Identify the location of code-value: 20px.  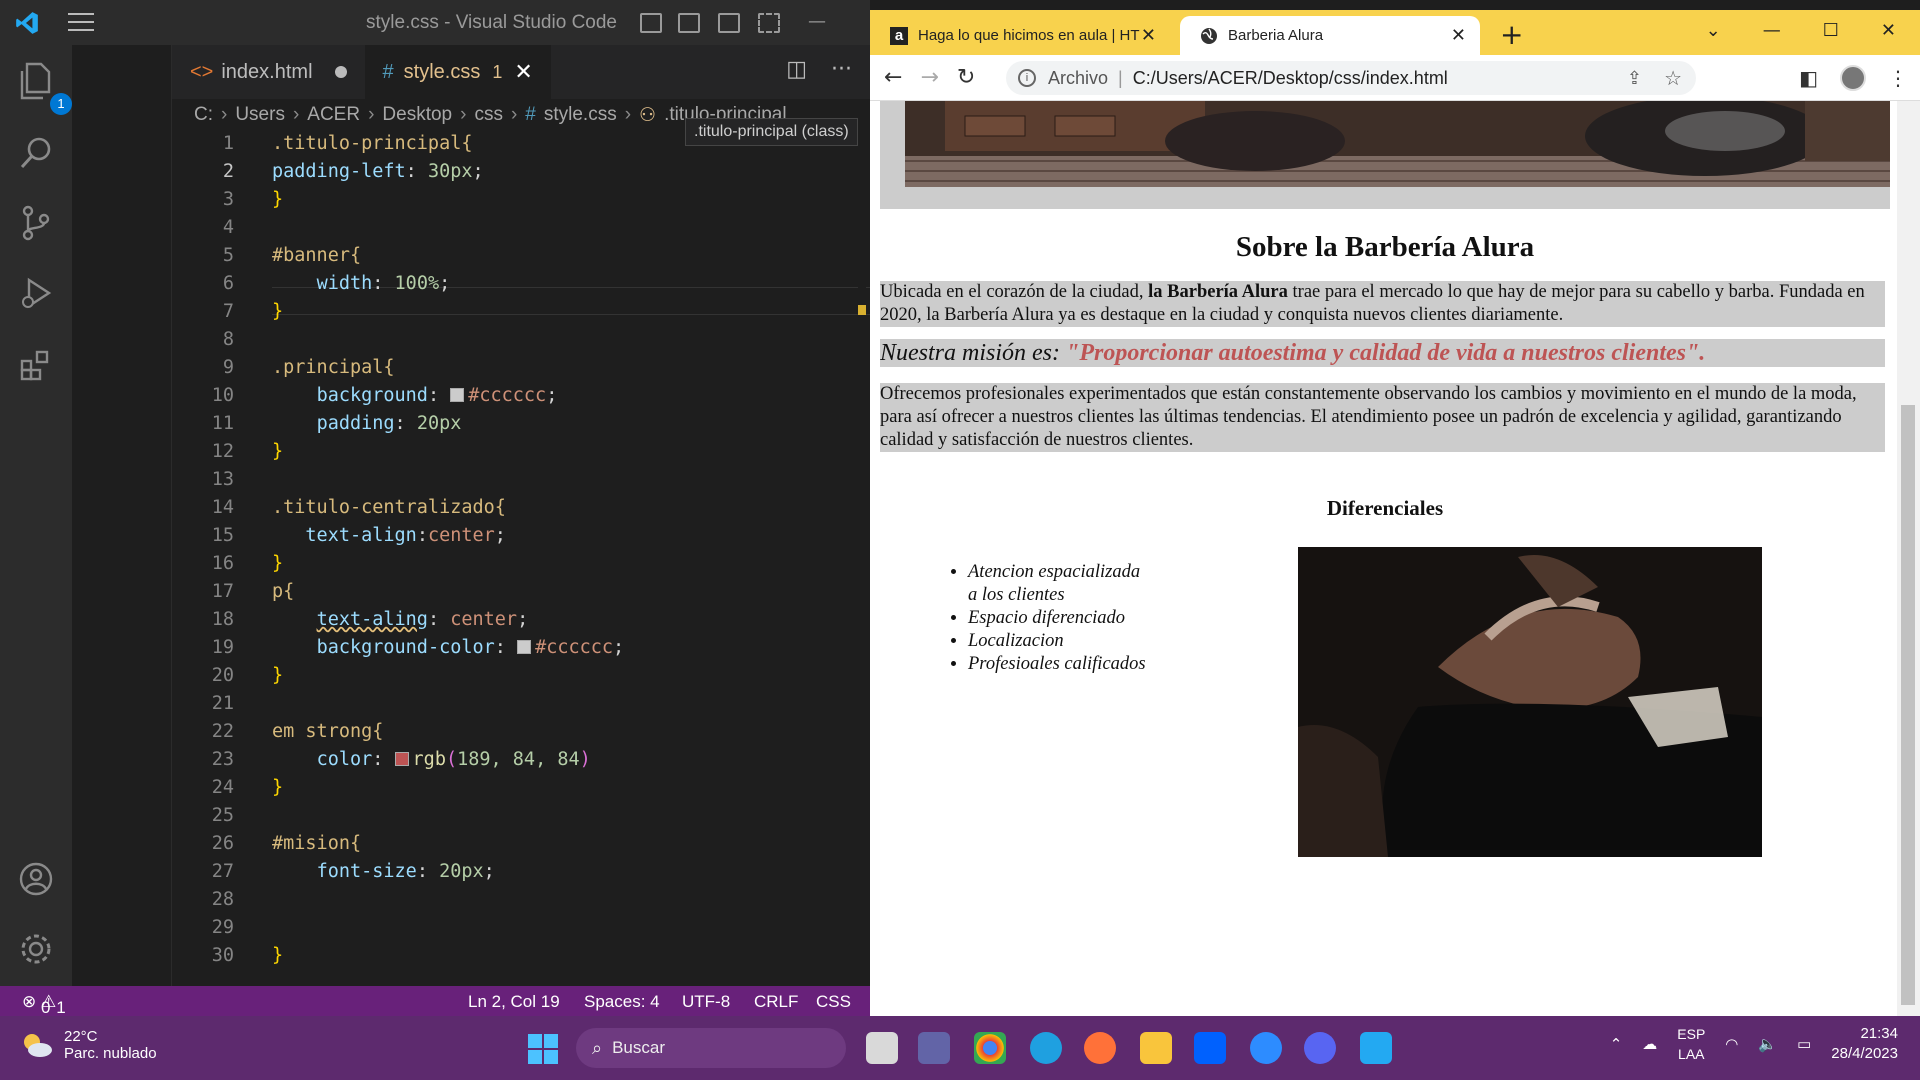
(461, 871).